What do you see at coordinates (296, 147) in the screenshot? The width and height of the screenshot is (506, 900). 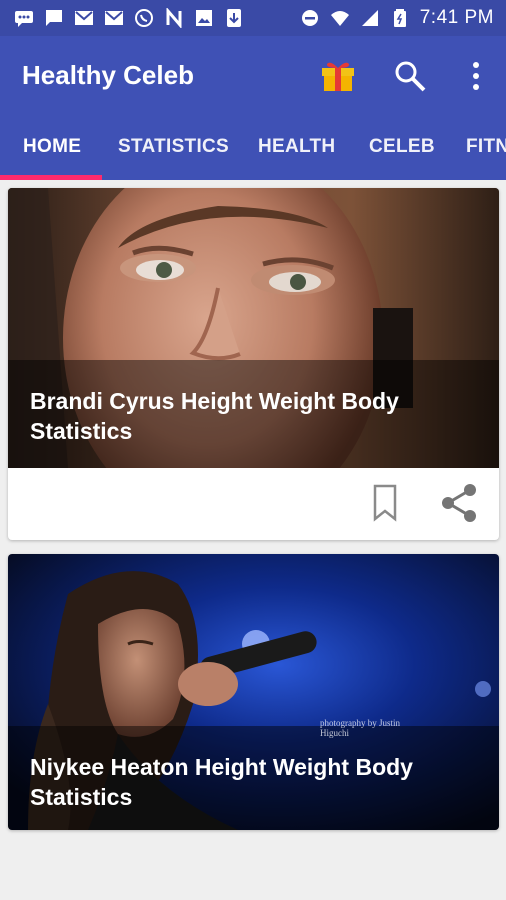 I see `tab-health: HEALTH` at bounding box center [296, 147].